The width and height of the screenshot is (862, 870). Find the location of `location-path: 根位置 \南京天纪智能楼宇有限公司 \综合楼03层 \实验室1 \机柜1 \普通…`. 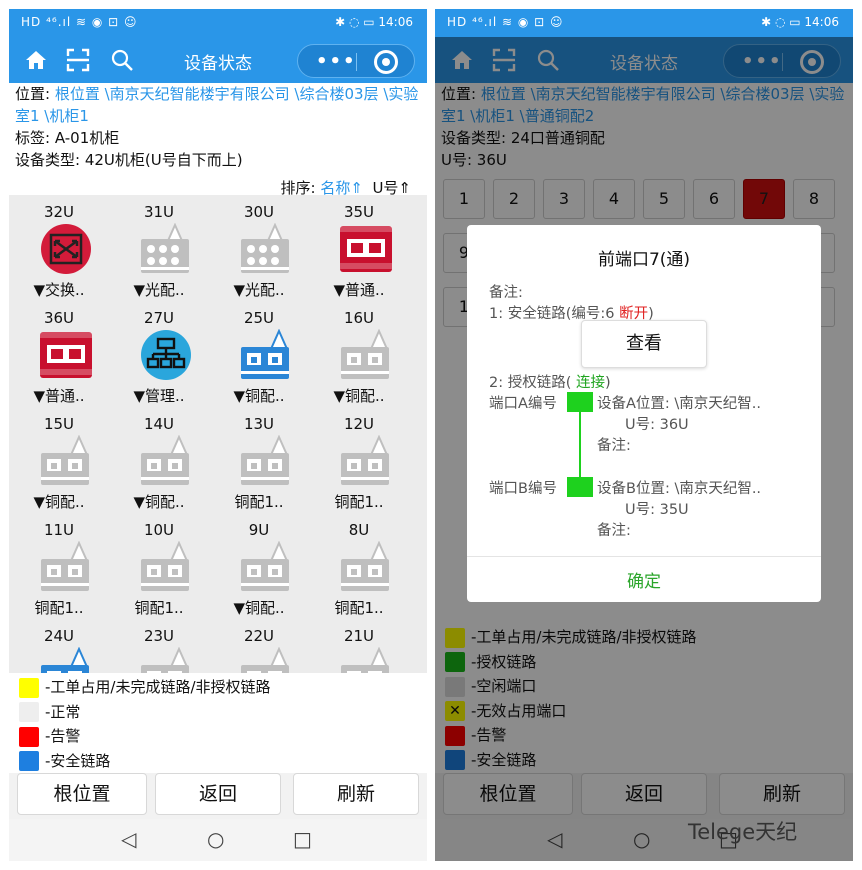

location-path: 根位置 \南京天纪智能楼宇有限公司 \综合楼03层 \实验室1 \机柜1 \普通… is located at coordinates (642, 105).